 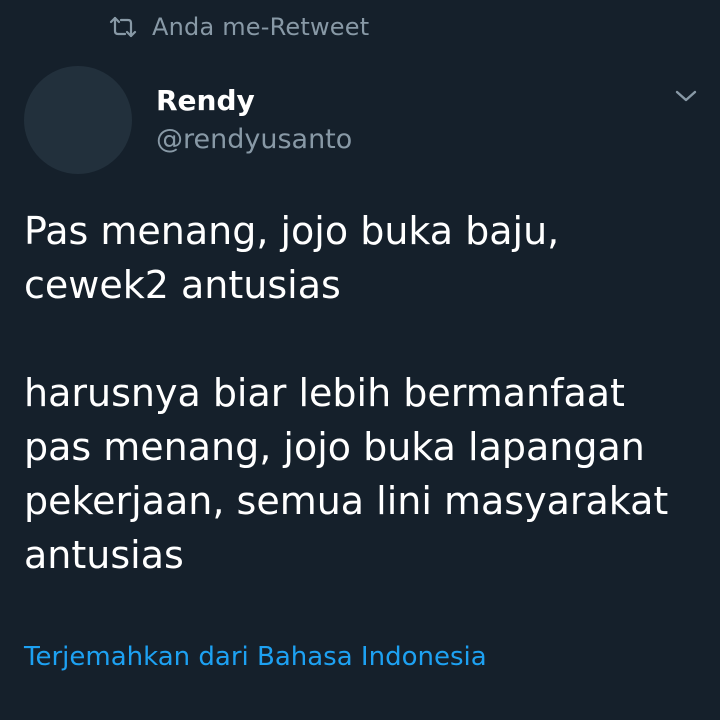 What do you see at coordinates (205, 100) in the screenshot?
I see `author-display-name: Rendy` at bounding box center [205, 100].